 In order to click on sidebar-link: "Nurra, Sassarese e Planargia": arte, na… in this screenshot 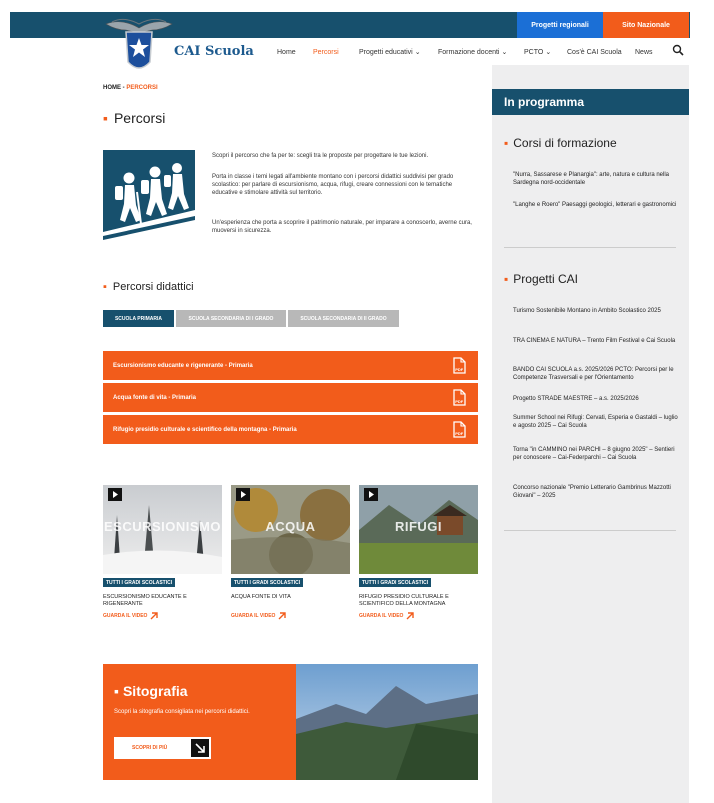, I will do `click(596, 179)`.